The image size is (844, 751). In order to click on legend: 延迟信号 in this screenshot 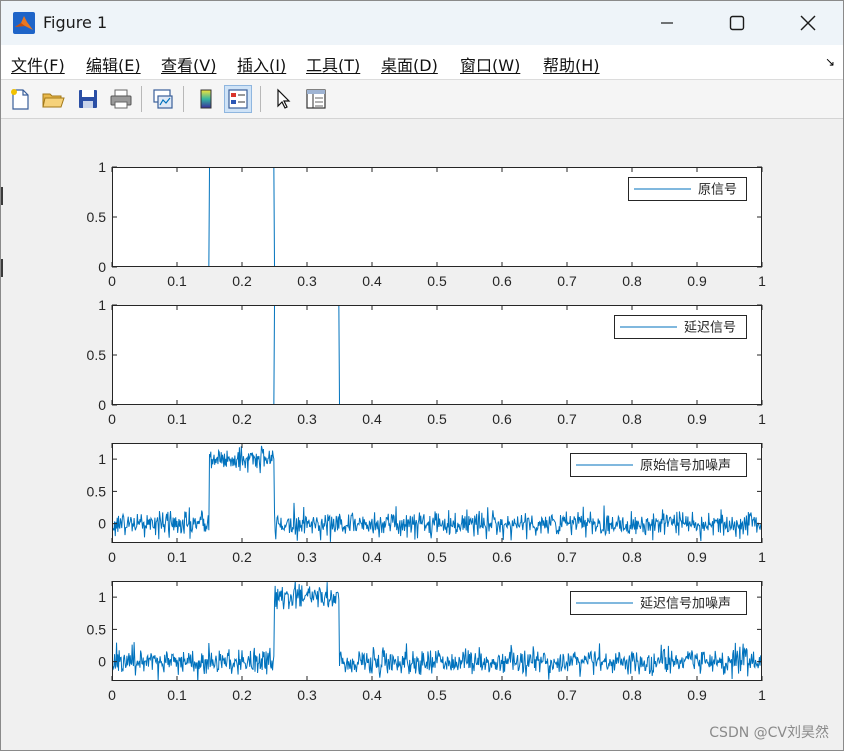, I will do `click(680, 327)`.